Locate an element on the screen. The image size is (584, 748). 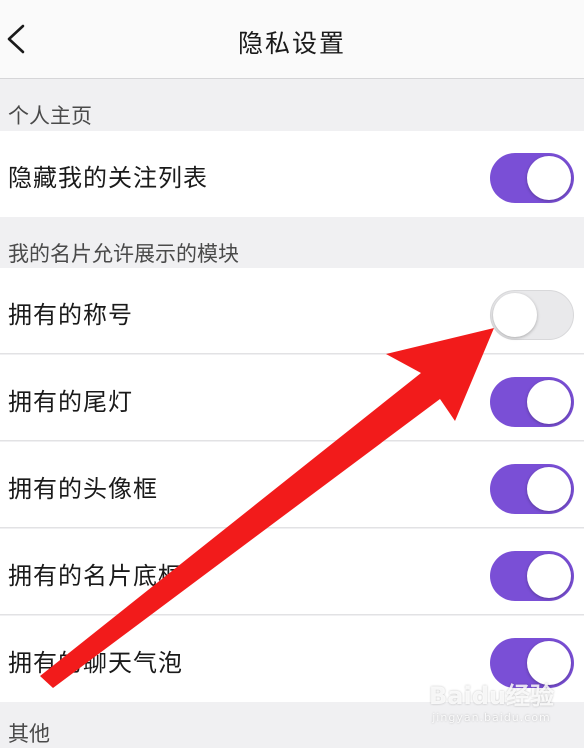
toggle-switch-titles is located at coordinates (532, 315).